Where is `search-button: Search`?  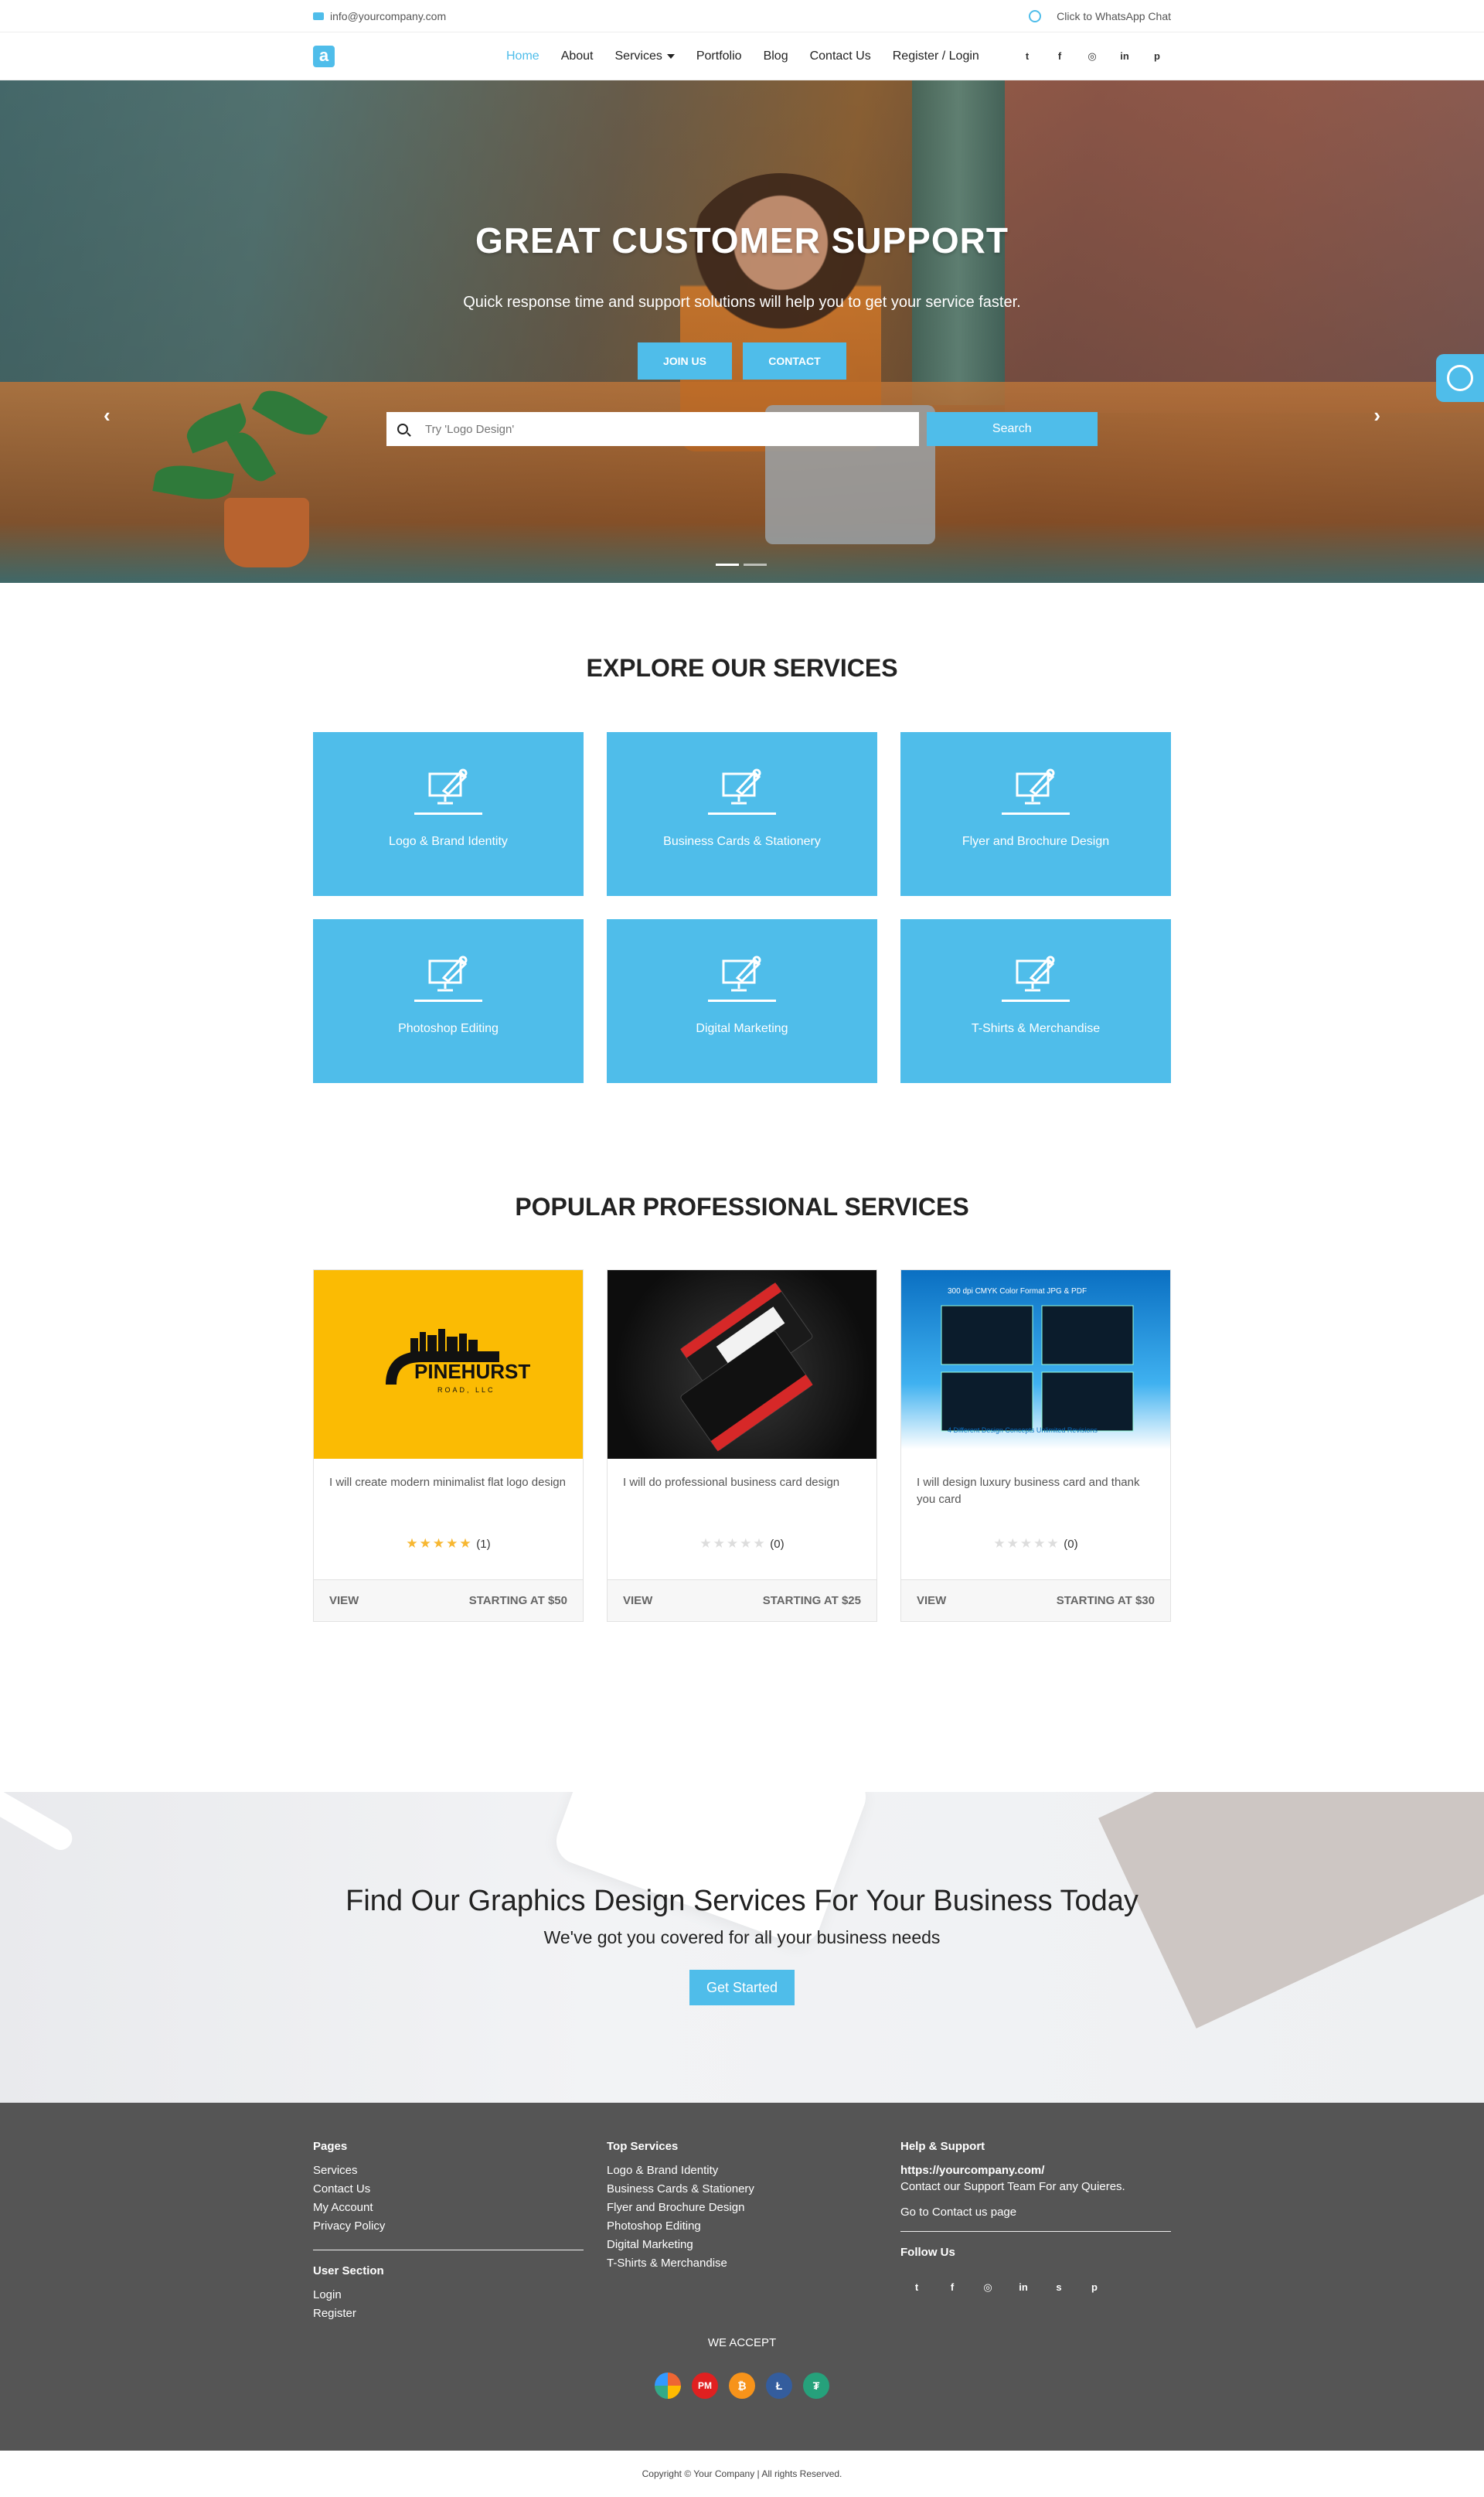 search-button: Search is located at coordinates (1012, 429).